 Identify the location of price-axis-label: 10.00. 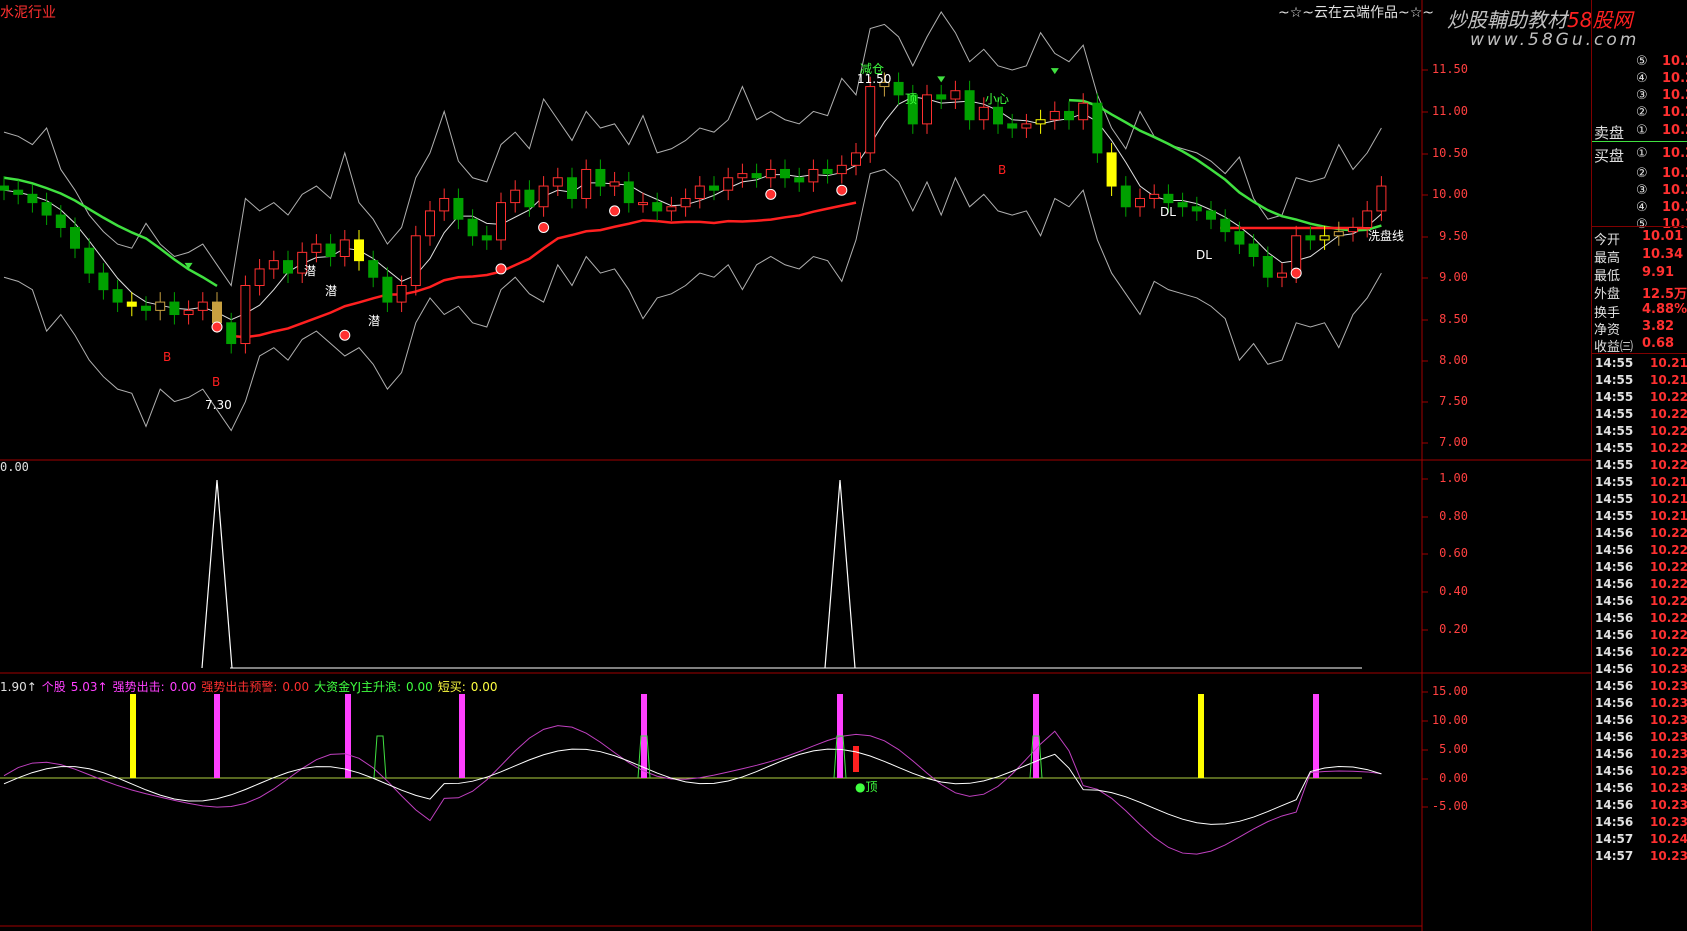
(1449, 194).